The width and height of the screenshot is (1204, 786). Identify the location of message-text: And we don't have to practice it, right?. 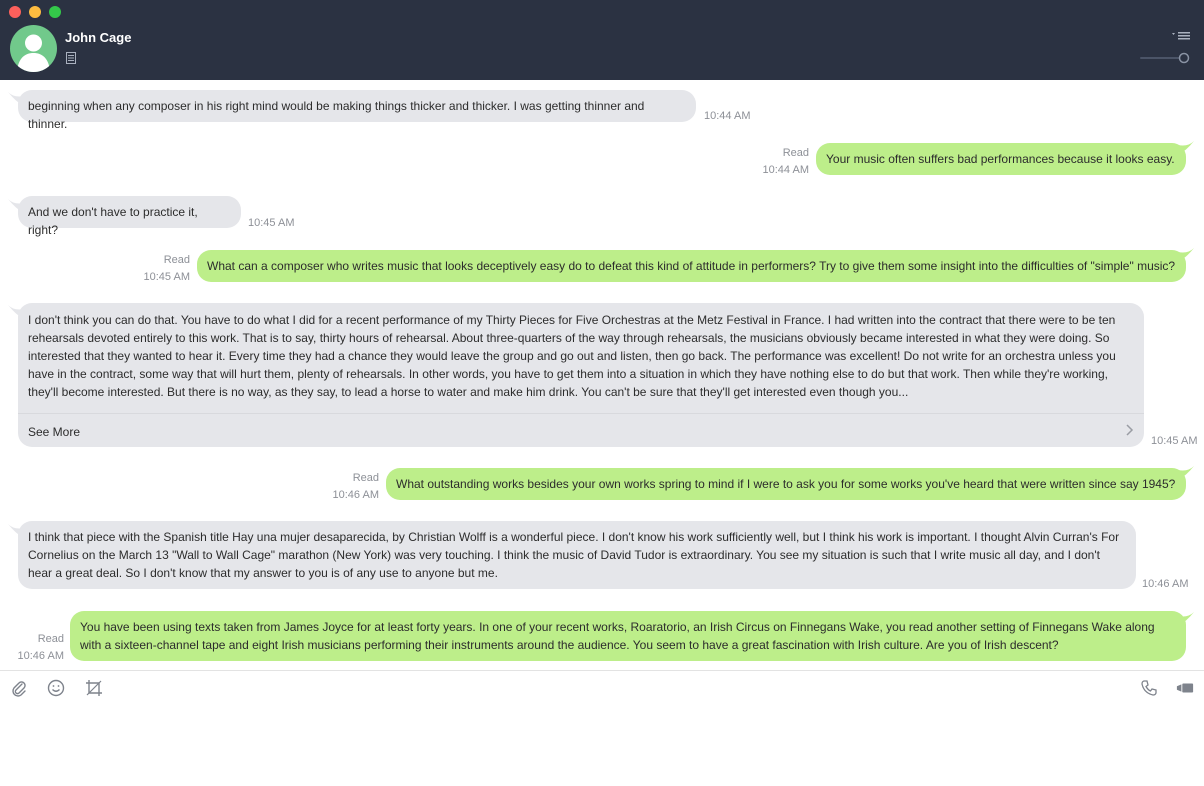
(113, 221).